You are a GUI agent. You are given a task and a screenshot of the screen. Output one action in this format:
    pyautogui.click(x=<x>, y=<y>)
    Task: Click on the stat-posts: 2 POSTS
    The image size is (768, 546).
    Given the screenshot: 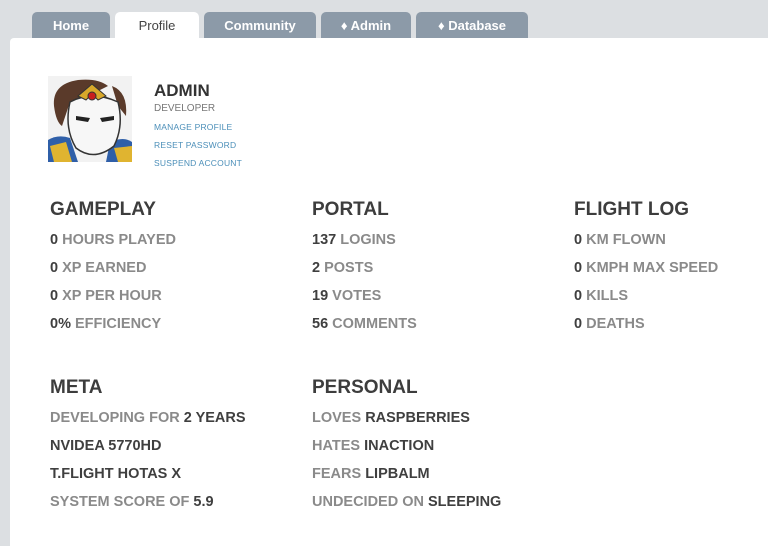 What is the action you would take?
    pyautogui.click(x=343, y=268)
    